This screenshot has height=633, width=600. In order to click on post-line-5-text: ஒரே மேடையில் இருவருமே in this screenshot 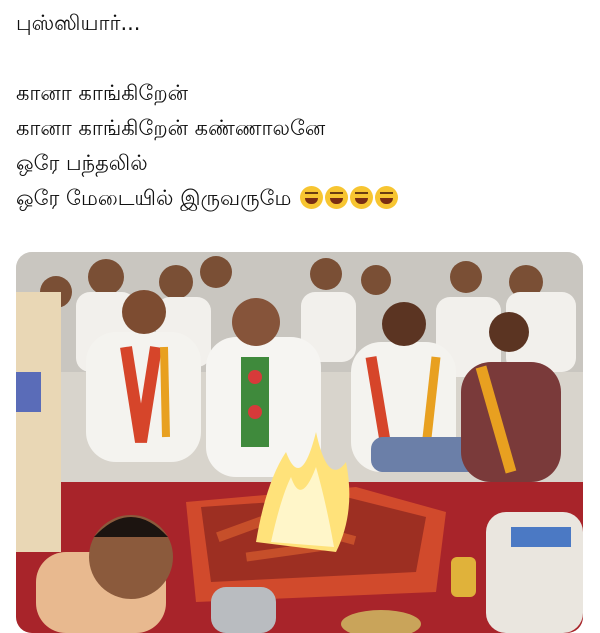, I will do `click(154, 198)`.